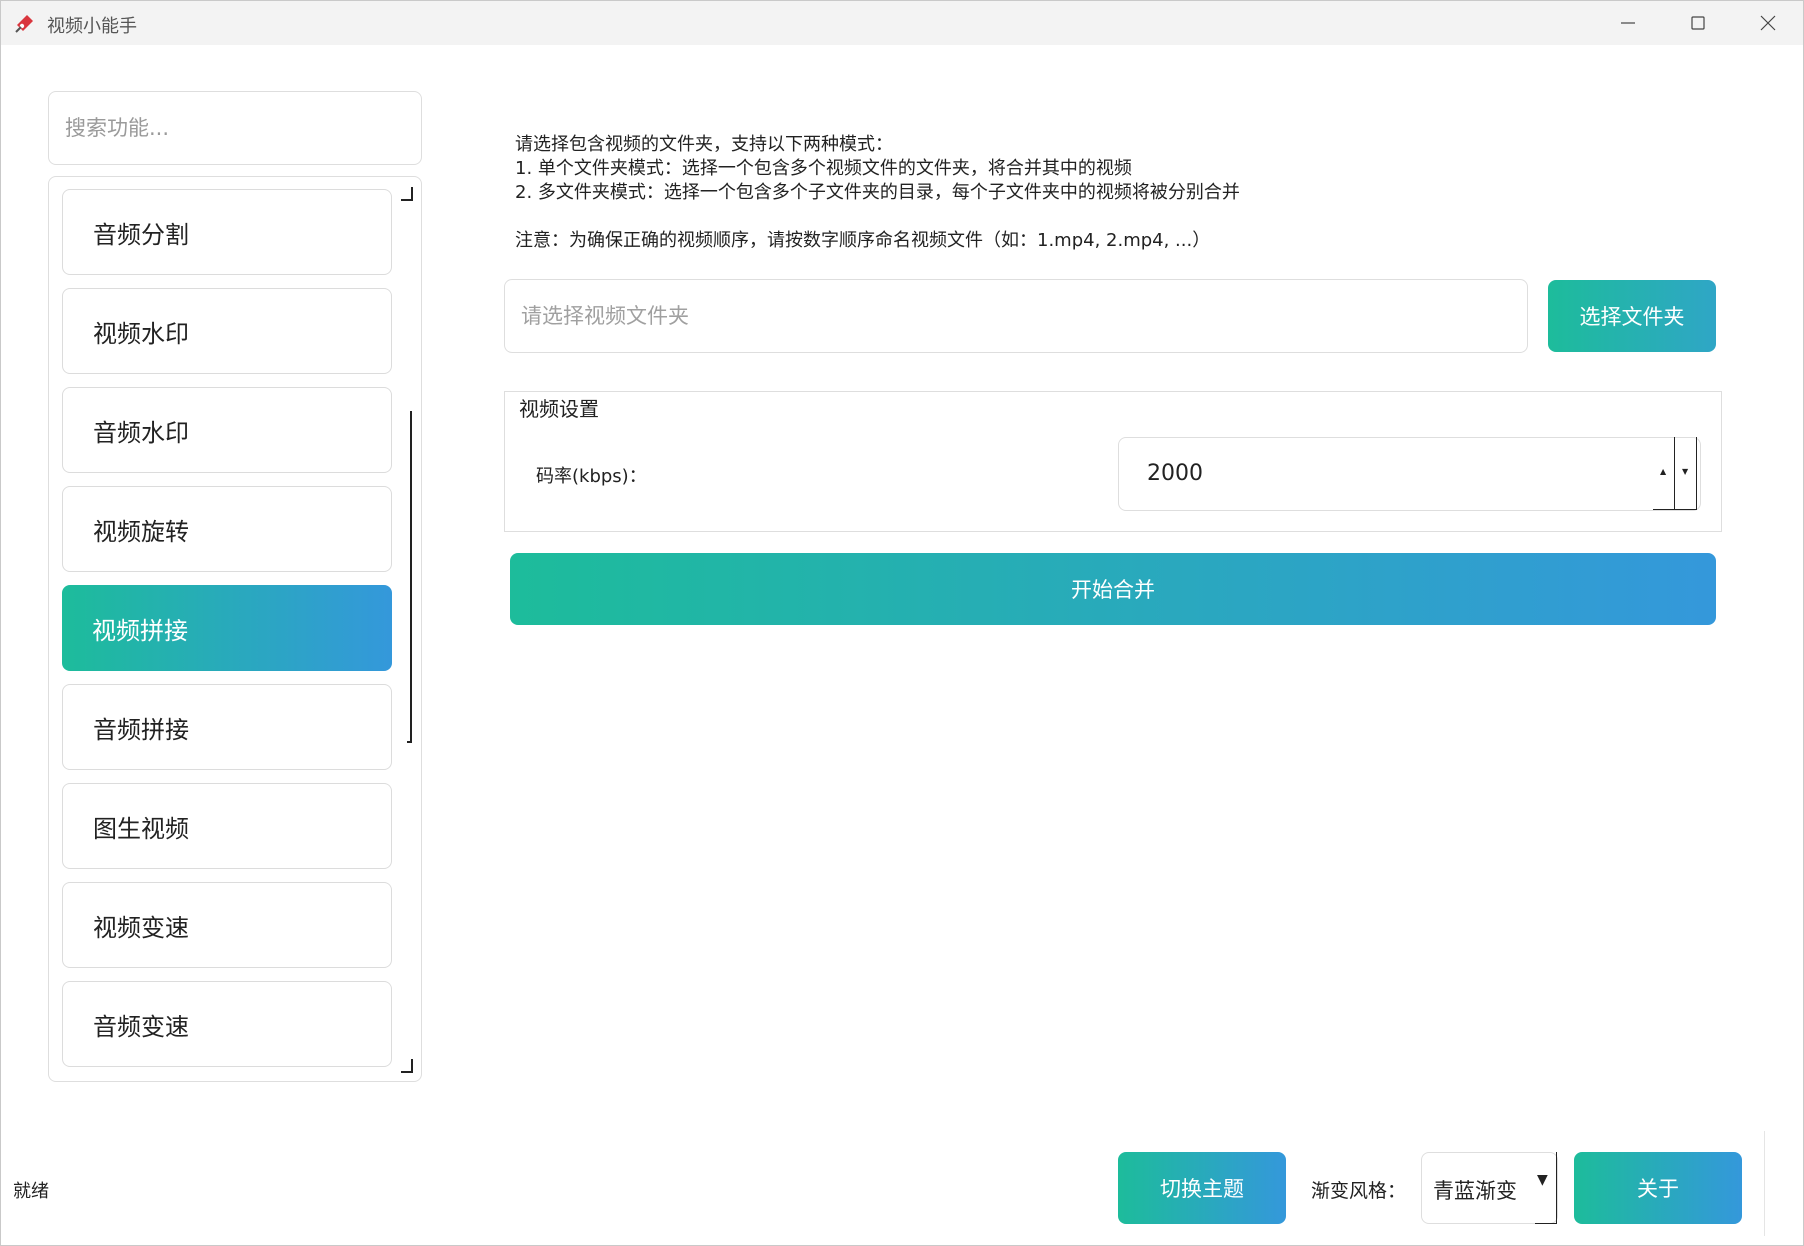 This screenshot has height=1246, width=1804. I want to click on status-text: 就绪, so click(31, 1191).